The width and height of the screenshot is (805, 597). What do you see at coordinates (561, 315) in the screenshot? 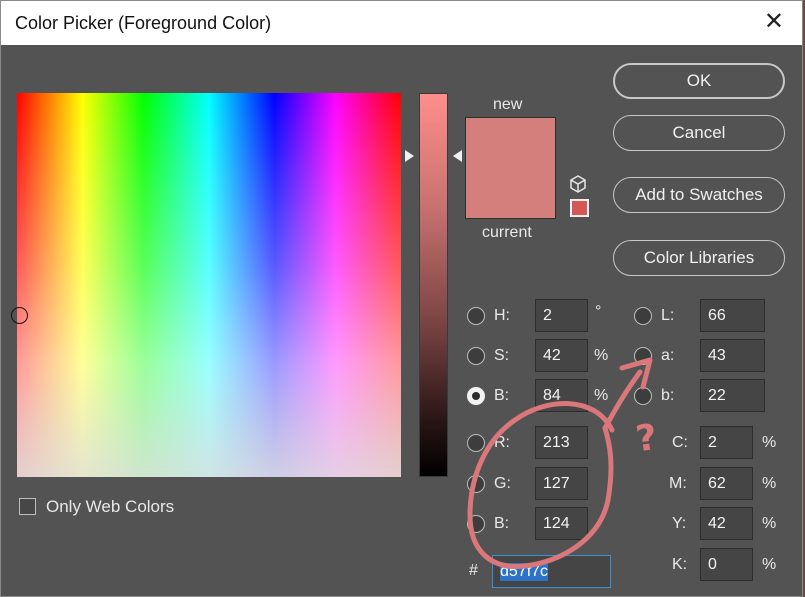
I see `h-input: 2` at bounding box center [561, 315].